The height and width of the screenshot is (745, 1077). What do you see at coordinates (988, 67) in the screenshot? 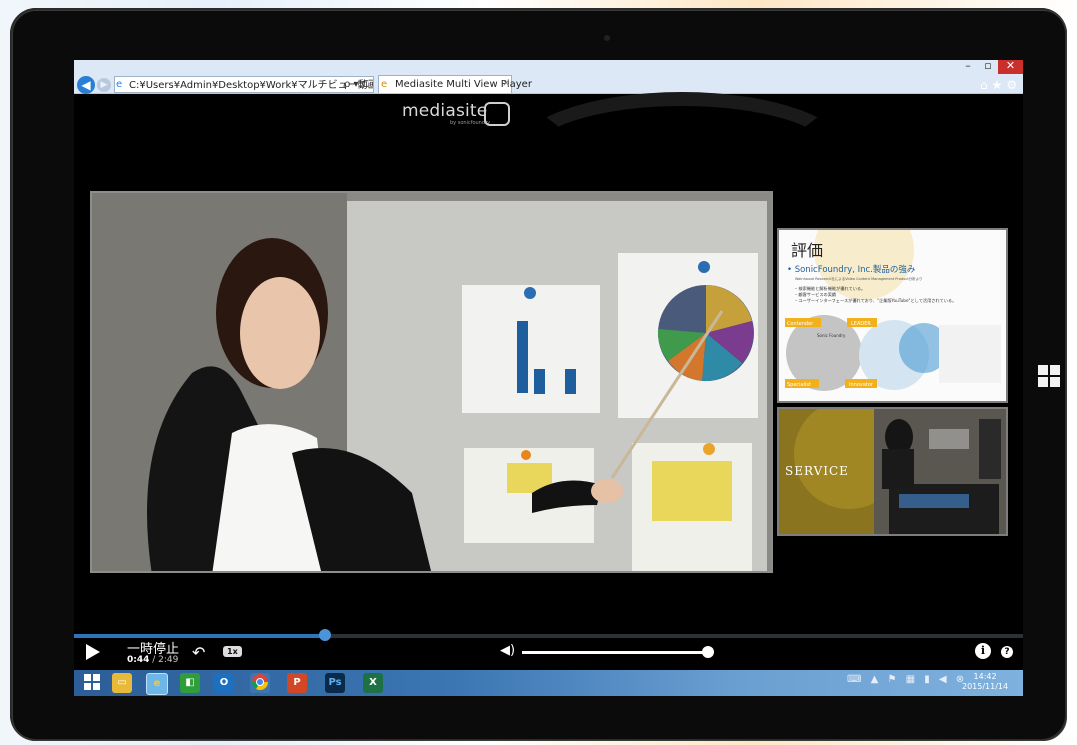
I see `maximize-button: ▫` at bounding box center [988, 67].